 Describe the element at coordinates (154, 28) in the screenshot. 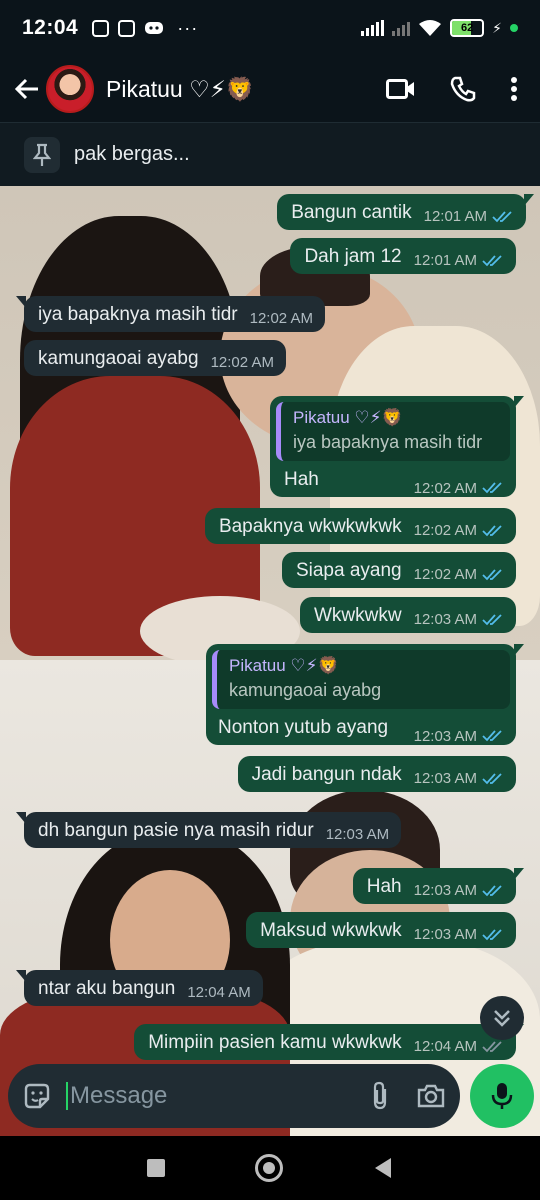

I see `discord-icon` at that location.